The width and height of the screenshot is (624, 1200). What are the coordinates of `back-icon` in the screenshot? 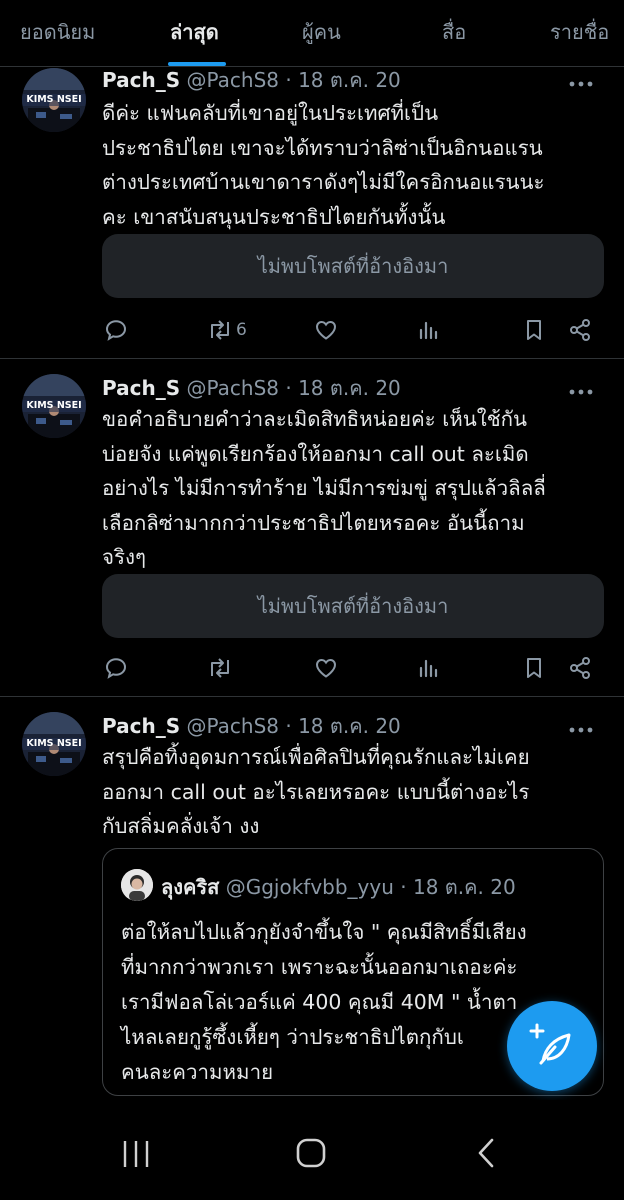 It's located at (486, 1154).